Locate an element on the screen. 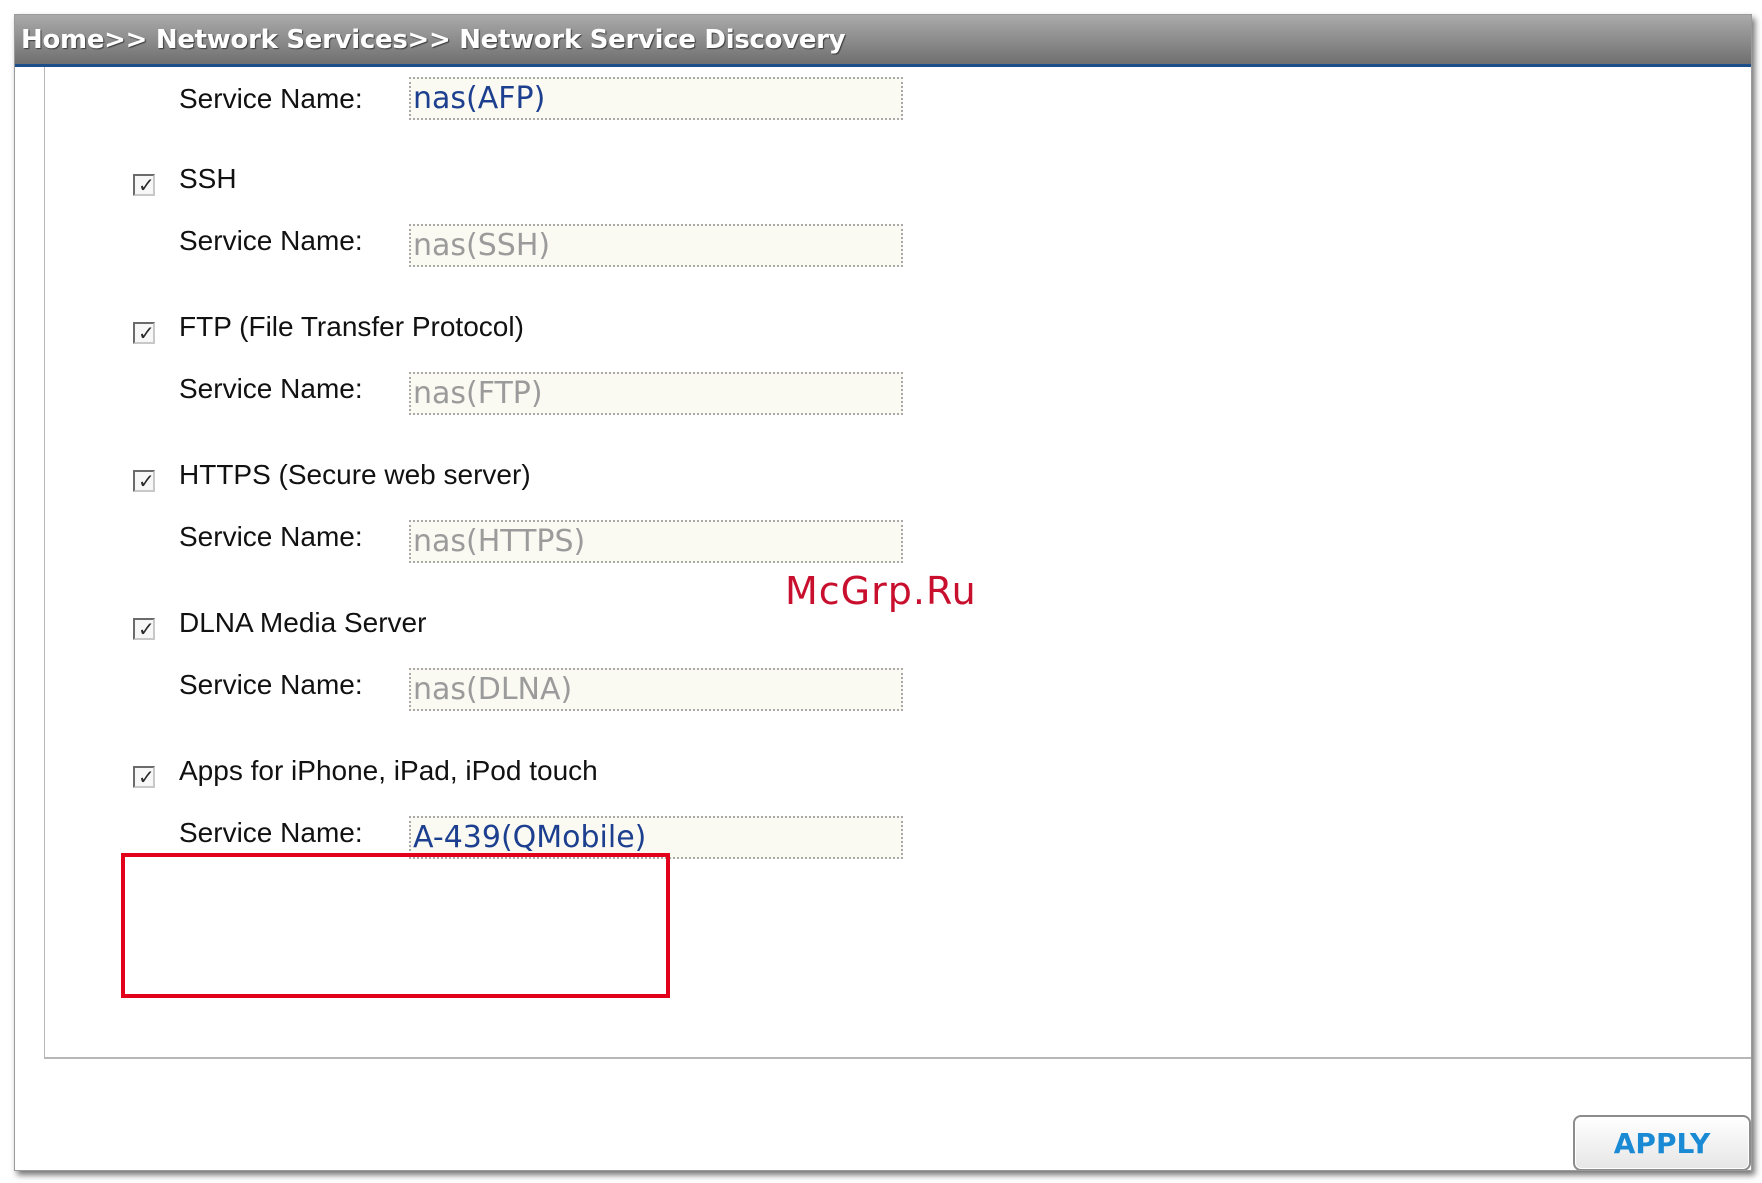  apply-button: APPLY is located at coordinates (1662, 1142).